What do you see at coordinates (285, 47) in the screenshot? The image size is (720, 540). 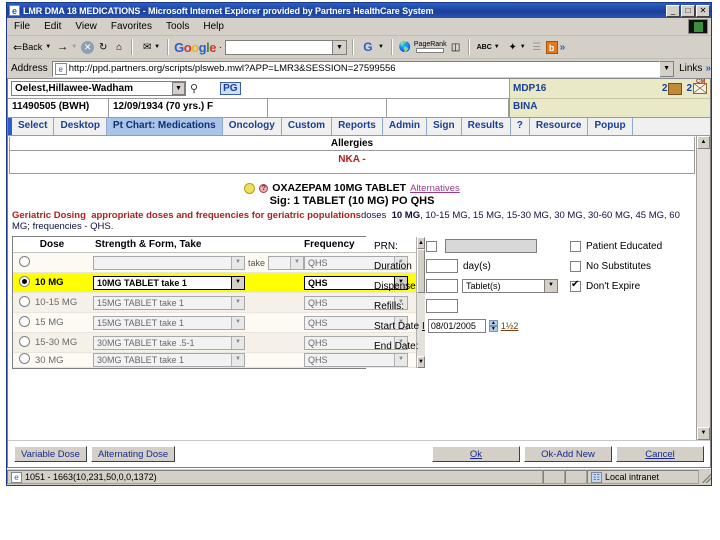 I see `google-search-input: ▼` at bounding box center [285, 47].